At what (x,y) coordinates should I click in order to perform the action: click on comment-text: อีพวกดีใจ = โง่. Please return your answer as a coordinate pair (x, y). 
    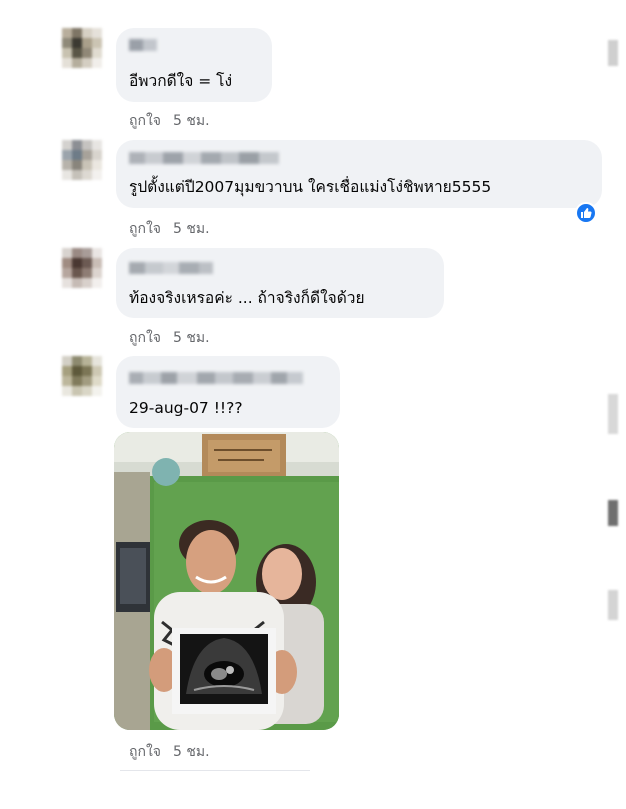
    Looking at the image, I should click on (181, 81).